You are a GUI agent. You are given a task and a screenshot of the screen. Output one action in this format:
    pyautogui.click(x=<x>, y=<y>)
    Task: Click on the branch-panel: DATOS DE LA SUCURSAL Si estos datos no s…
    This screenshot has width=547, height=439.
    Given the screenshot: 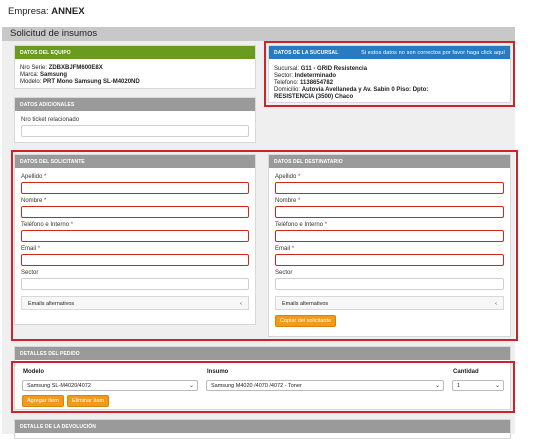 What is the action you would take?
    pyautogui.click(x=389, y=74)
    